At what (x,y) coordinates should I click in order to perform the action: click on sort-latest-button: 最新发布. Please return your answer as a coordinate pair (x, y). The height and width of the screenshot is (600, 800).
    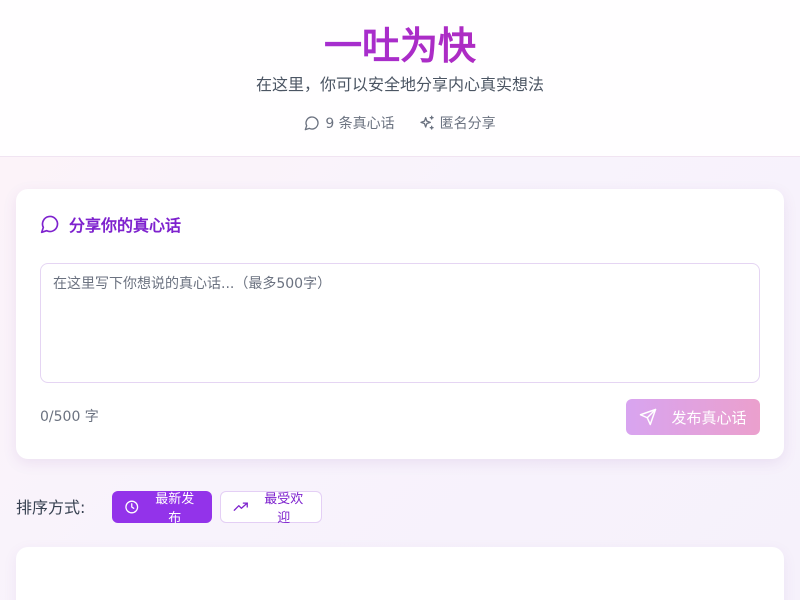
    Looking at the image, I should click on (162, 508).